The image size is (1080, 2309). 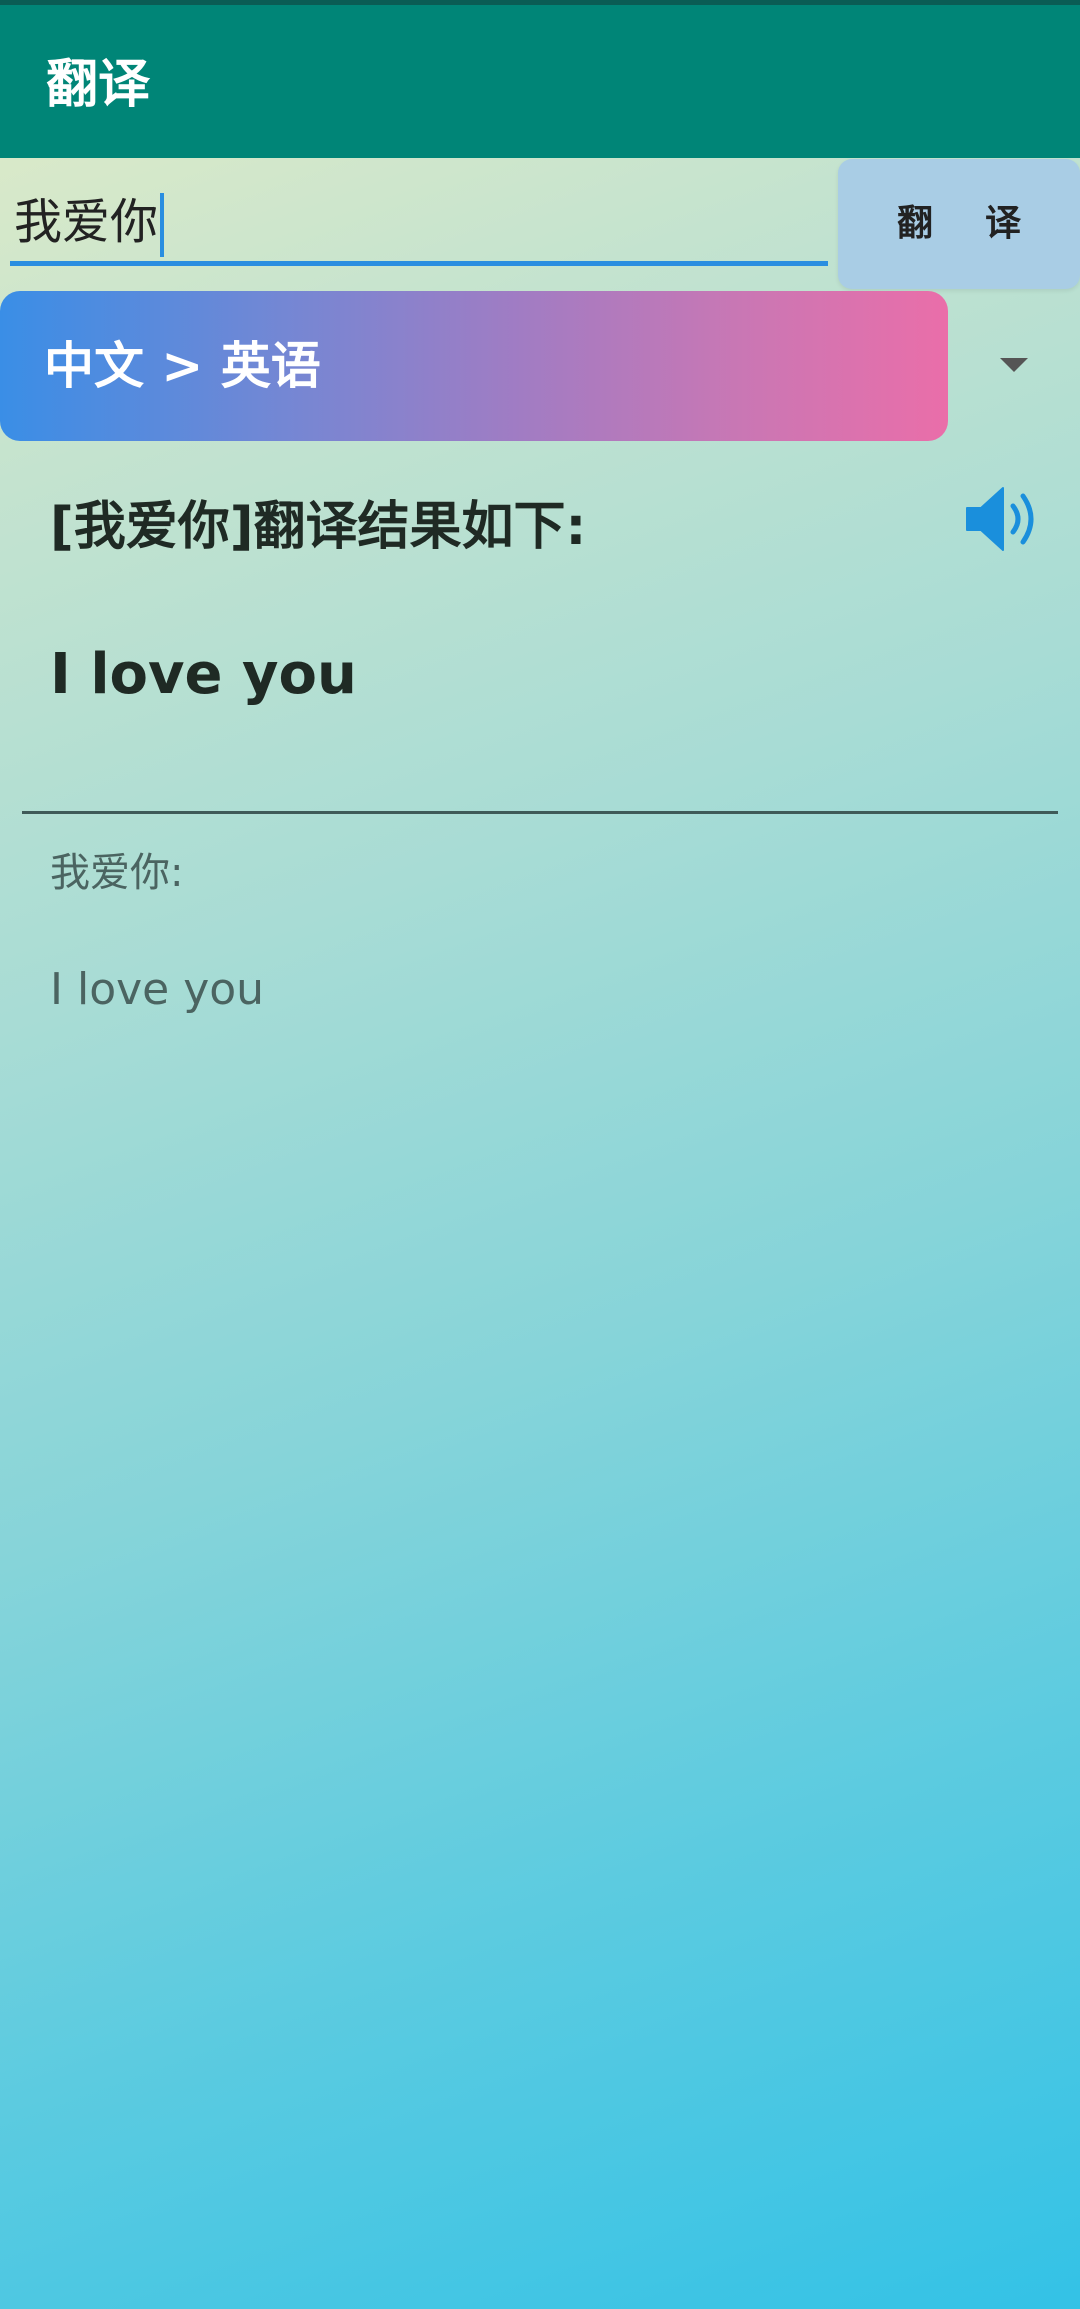 What do you see at coordinates (474, 366) in the screenshot?
I see `language-pair-selector: 中文 > 英语` at bounding box center [474, 366].